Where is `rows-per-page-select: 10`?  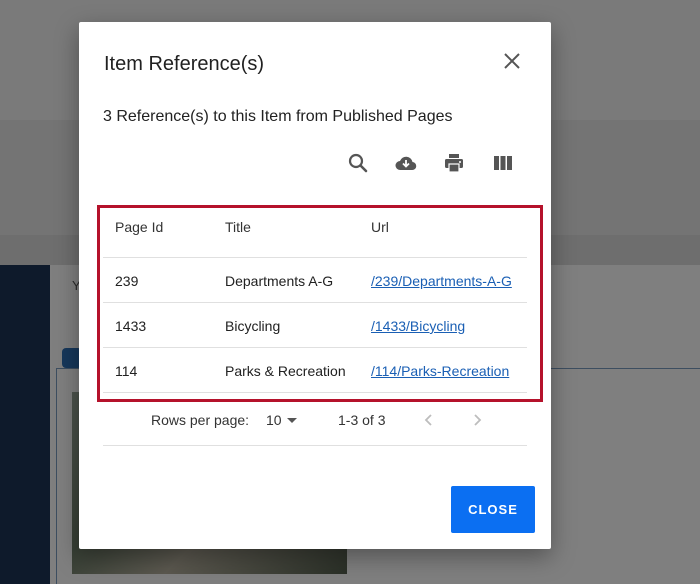 rows-per-page-select: 10 is located at coordinates (274, 420).